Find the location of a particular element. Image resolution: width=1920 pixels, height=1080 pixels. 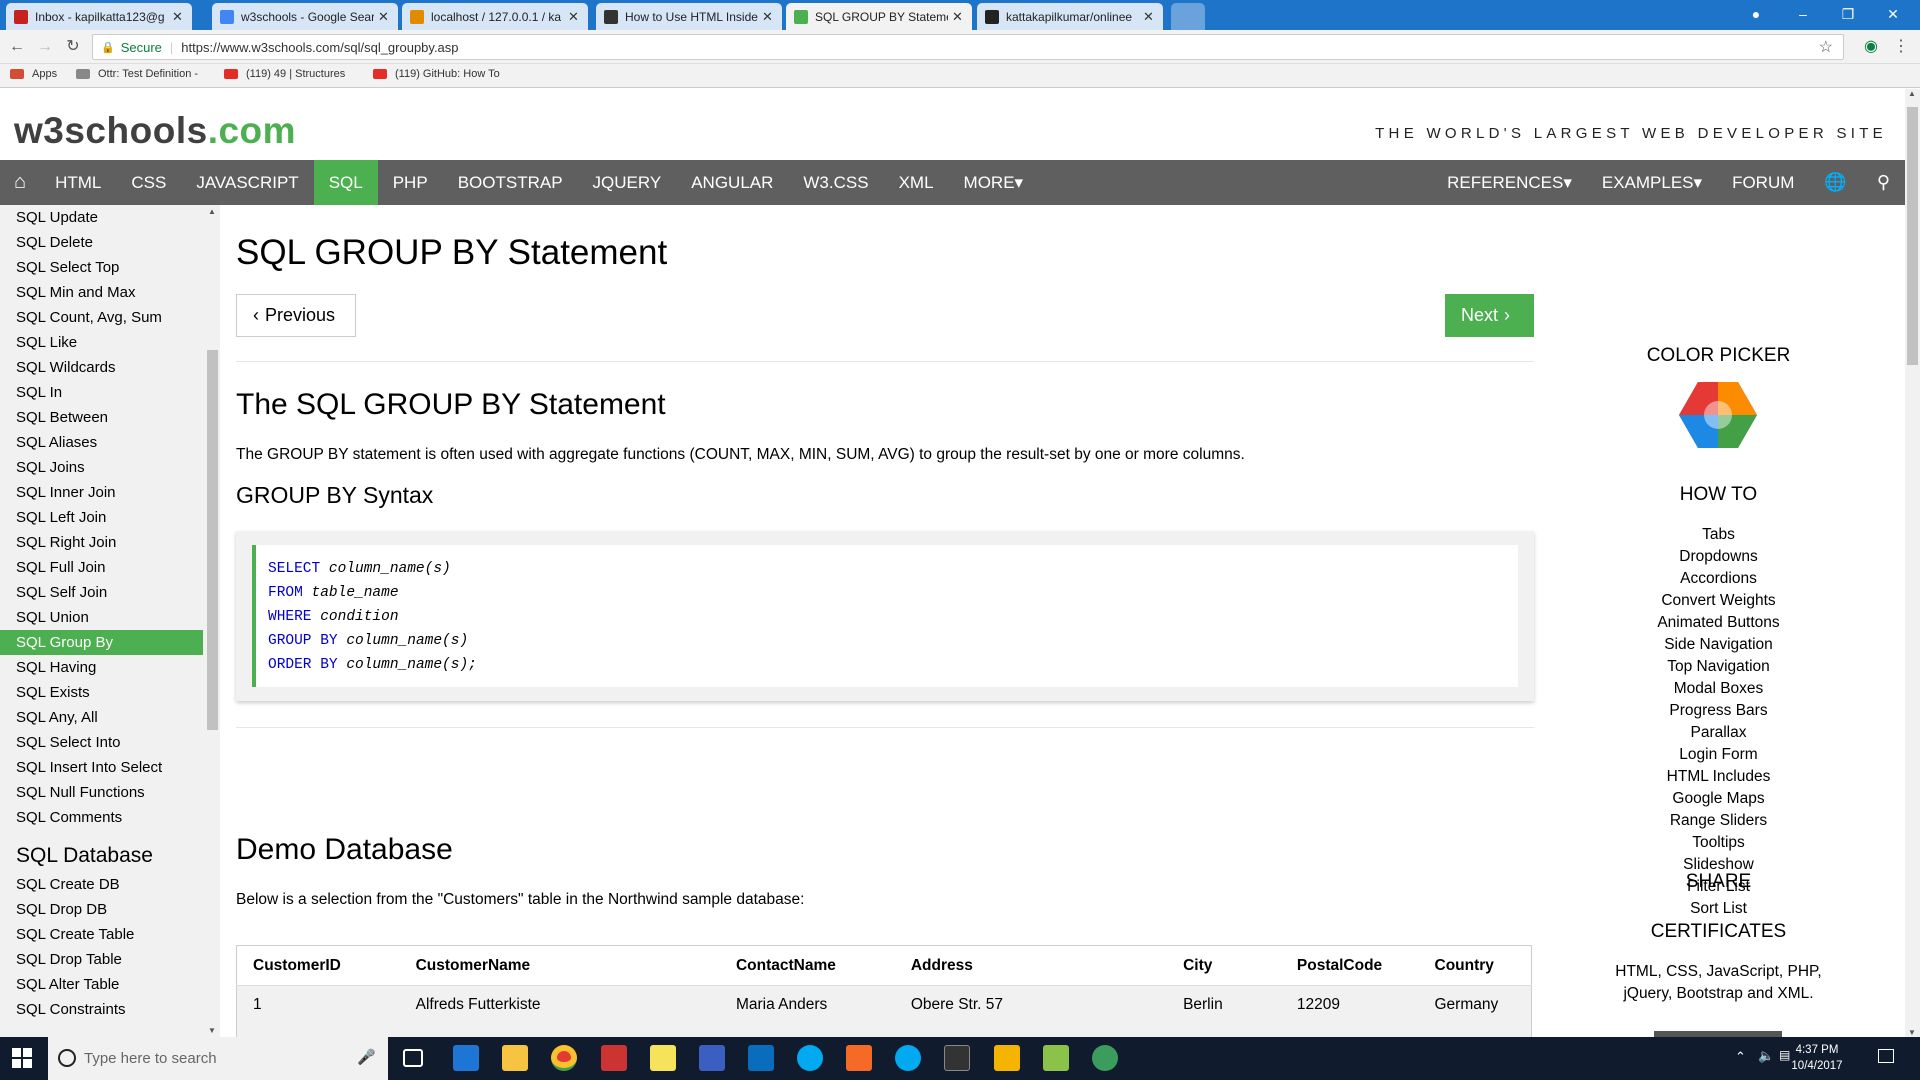

how-to-link: Dropdowns is located at coordinates (1718, 557).